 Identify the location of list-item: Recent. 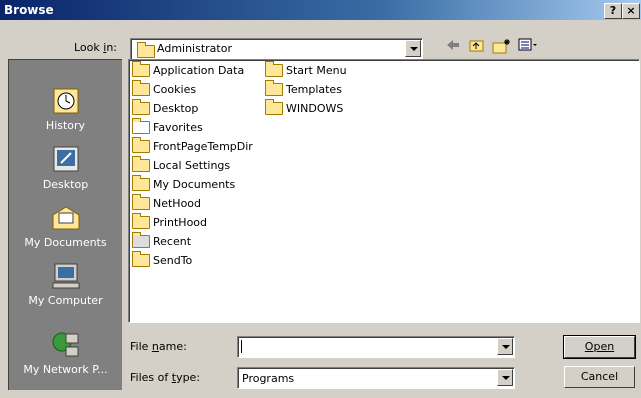
(161, 241).